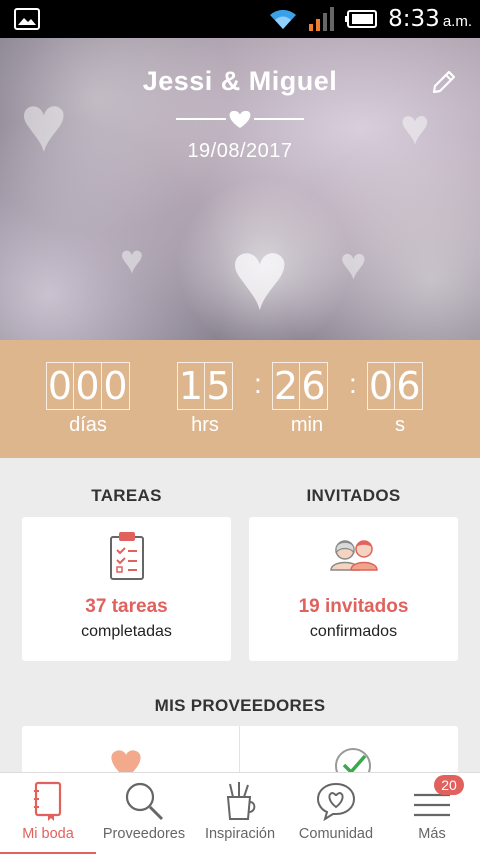  What do you see at coordinates (353, 589) in the screenshot?
I see `guests-card: 19 invitados confirmados` at bounding box center [353, 589].